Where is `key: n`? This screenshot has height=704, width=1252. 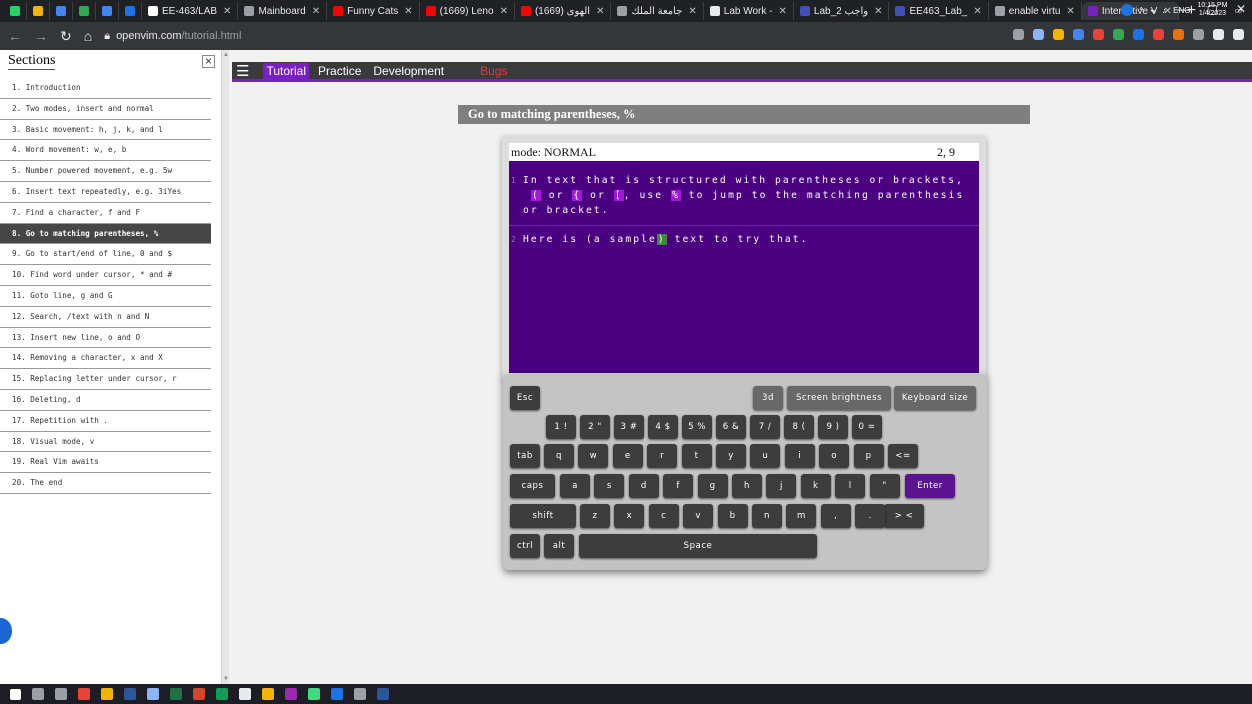
key: n is located at coordinates (767, 516).